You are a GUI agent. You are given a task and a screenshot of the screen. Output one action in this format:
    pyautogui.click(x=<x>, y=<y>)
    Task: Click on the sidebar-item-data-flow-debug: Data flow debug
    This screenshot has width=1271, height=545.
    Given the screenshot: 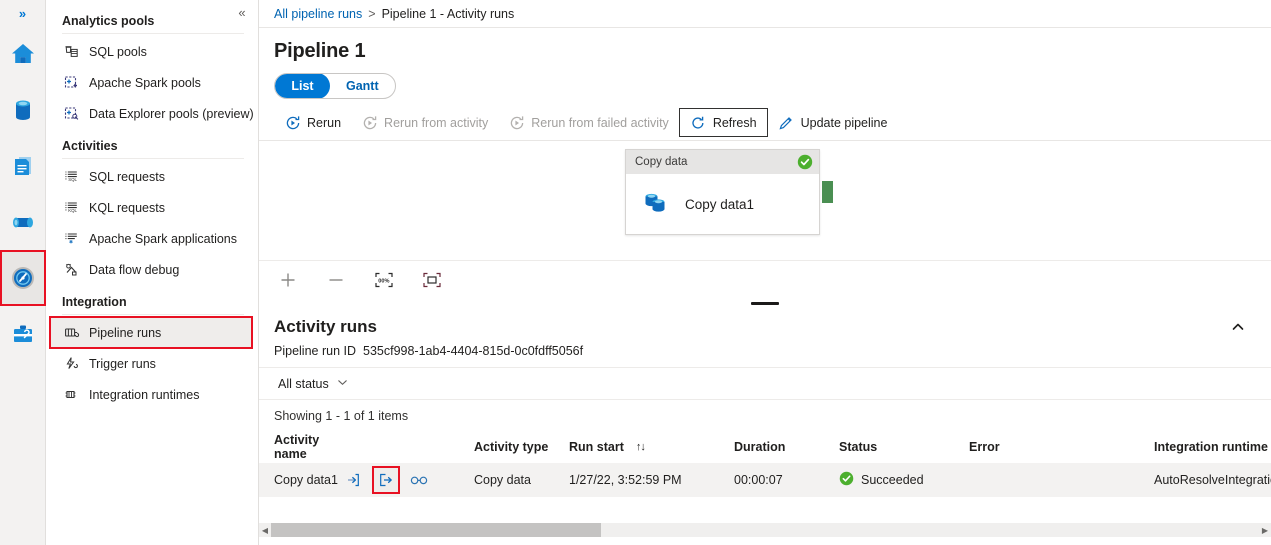 What is the action you would take?
    pyautogui.click(x=152, y=269)
    